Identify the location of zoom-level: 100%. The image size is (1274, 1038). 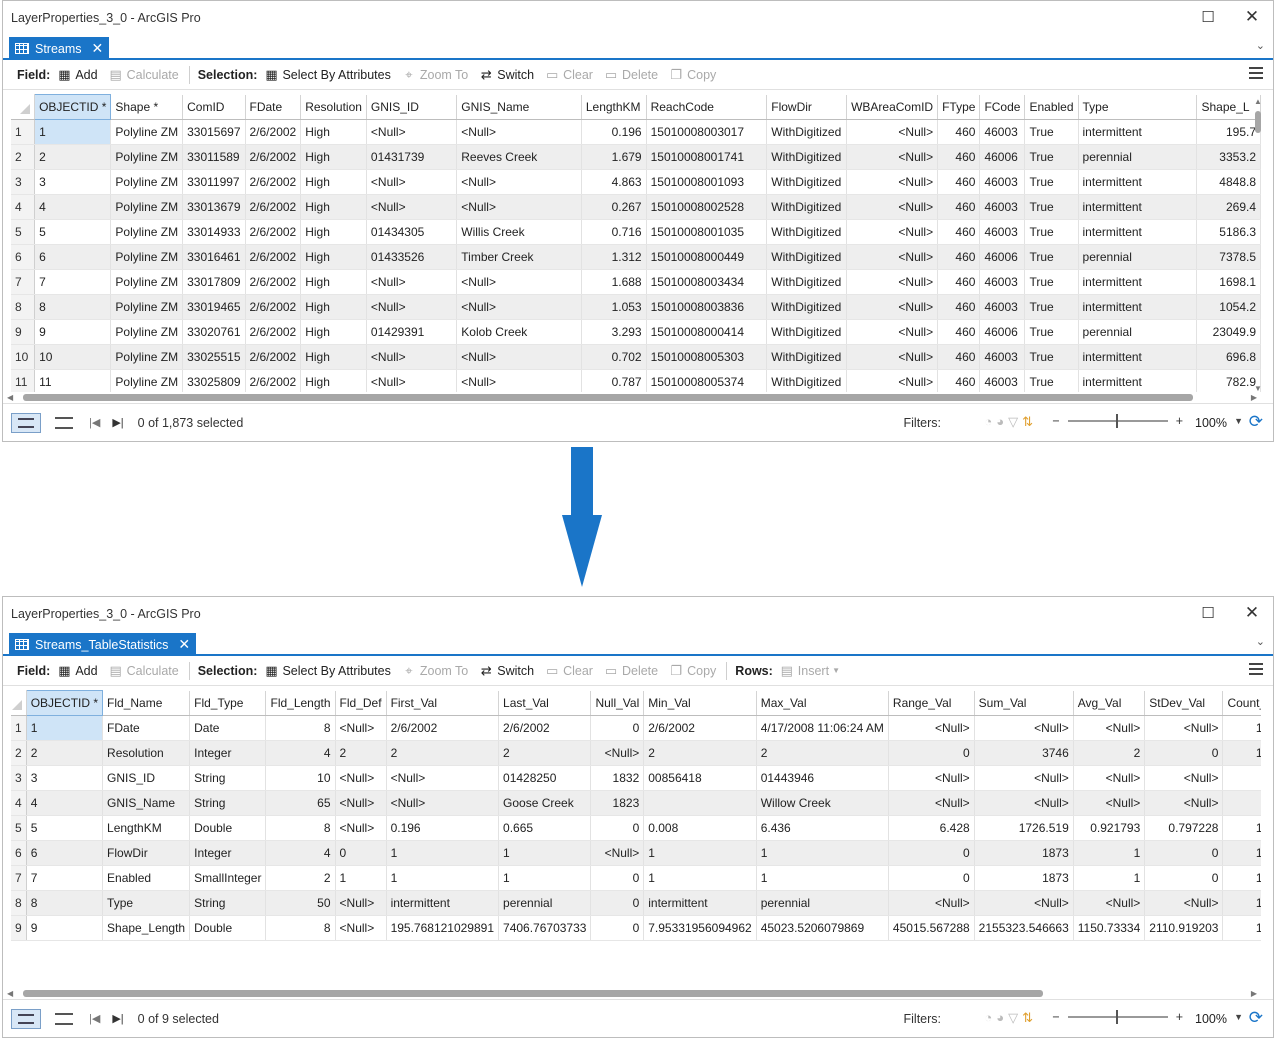
(1211, 1019).